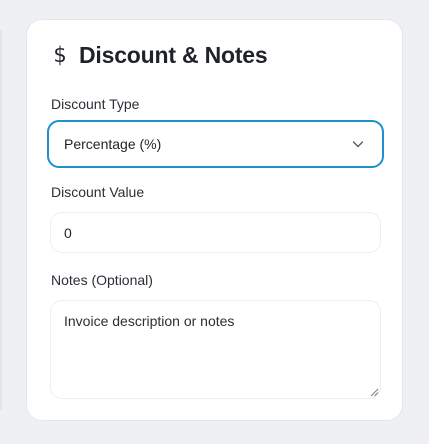  Describe the element at coordinates (215, 232) in the screenshot. I see `discount-value-input: 0` at that location.